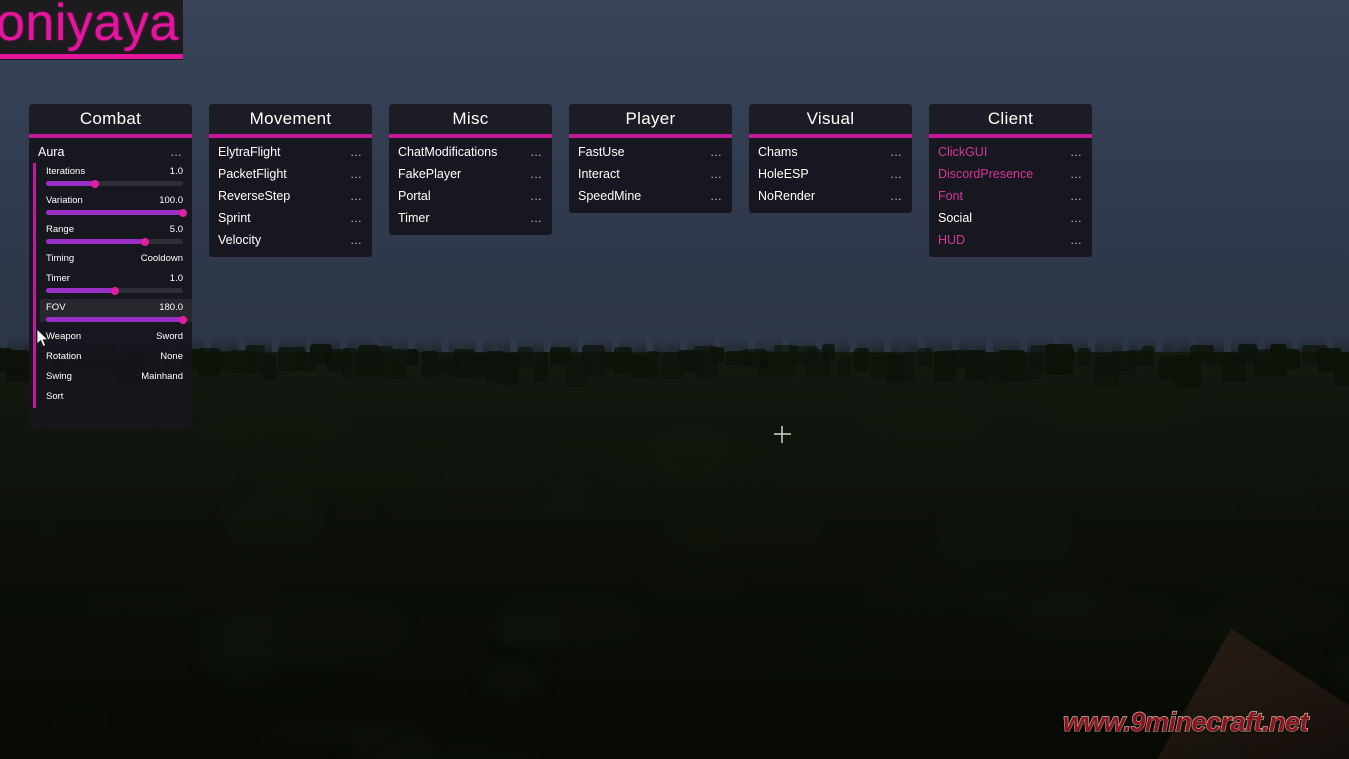  I want to click on slider-variation, so click(116, 212).